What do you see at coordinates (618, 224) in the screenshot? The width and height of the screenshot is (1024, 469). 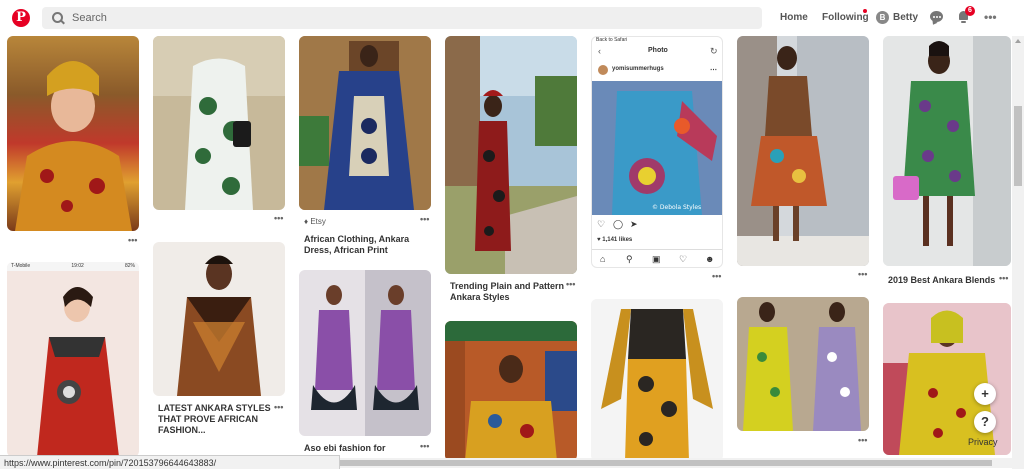 I see `comment-icon: ◯` at bounding box center [618, 224].